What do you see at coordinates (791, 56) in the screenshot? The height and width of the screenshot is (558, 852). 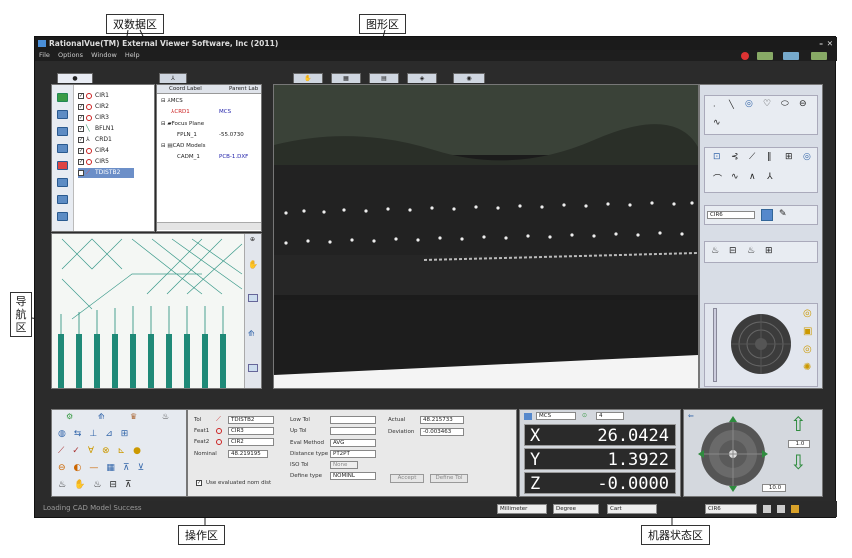 I see `display-icon` at bounding box center [791, 56].